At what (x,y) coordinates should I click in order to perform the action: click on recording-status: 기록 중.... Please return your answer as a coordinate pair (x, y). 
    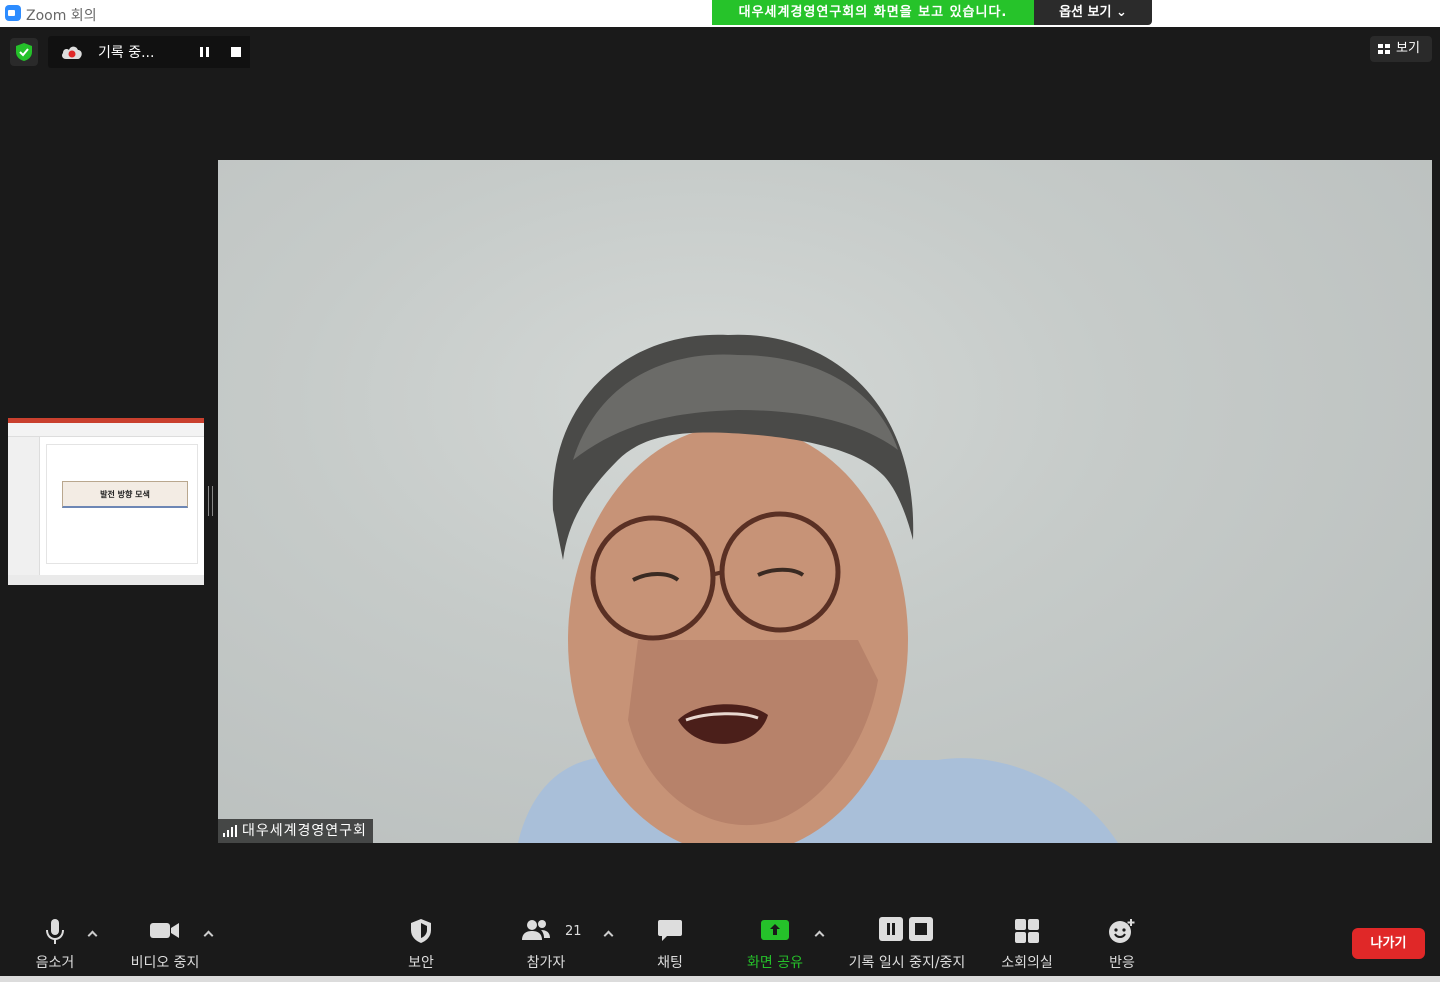
    Looking at the image, I should click on (126, 53).